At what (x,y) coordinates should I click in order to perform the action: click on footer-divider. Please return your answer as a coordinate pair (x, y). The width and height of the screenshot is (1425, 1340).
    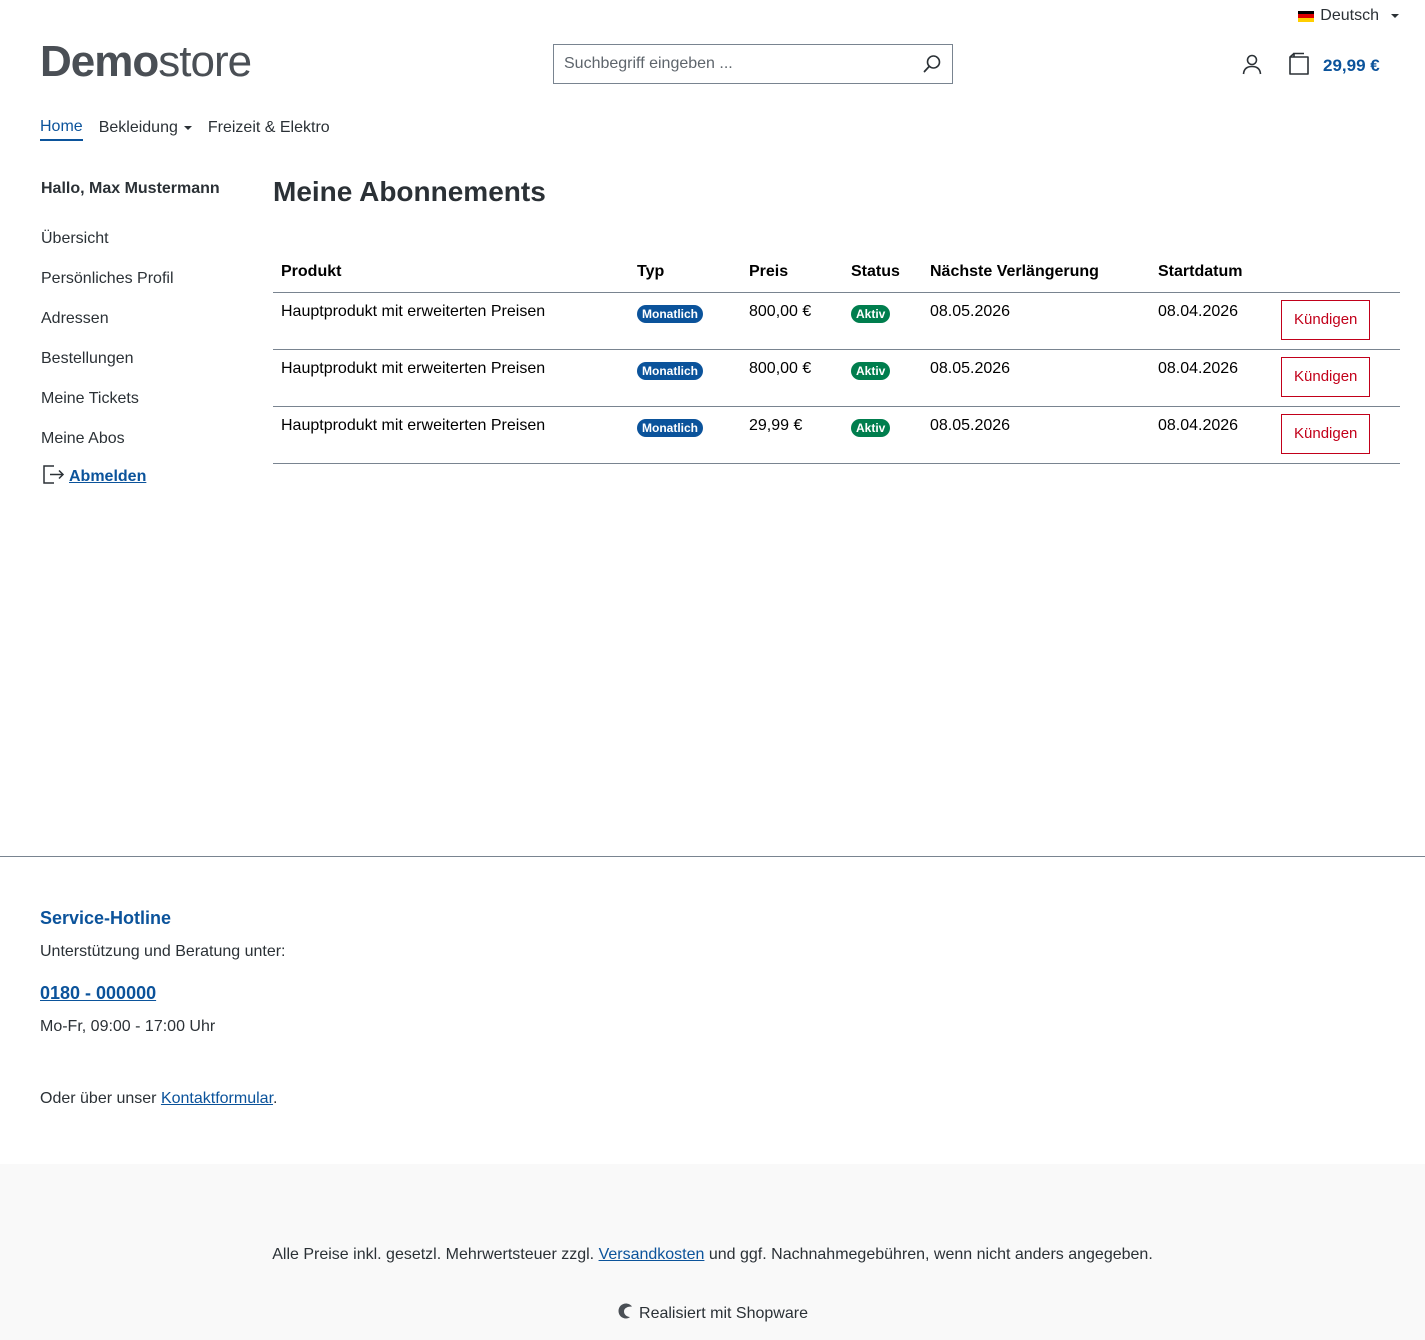
    Looking at the image, I should click on (712, 856).